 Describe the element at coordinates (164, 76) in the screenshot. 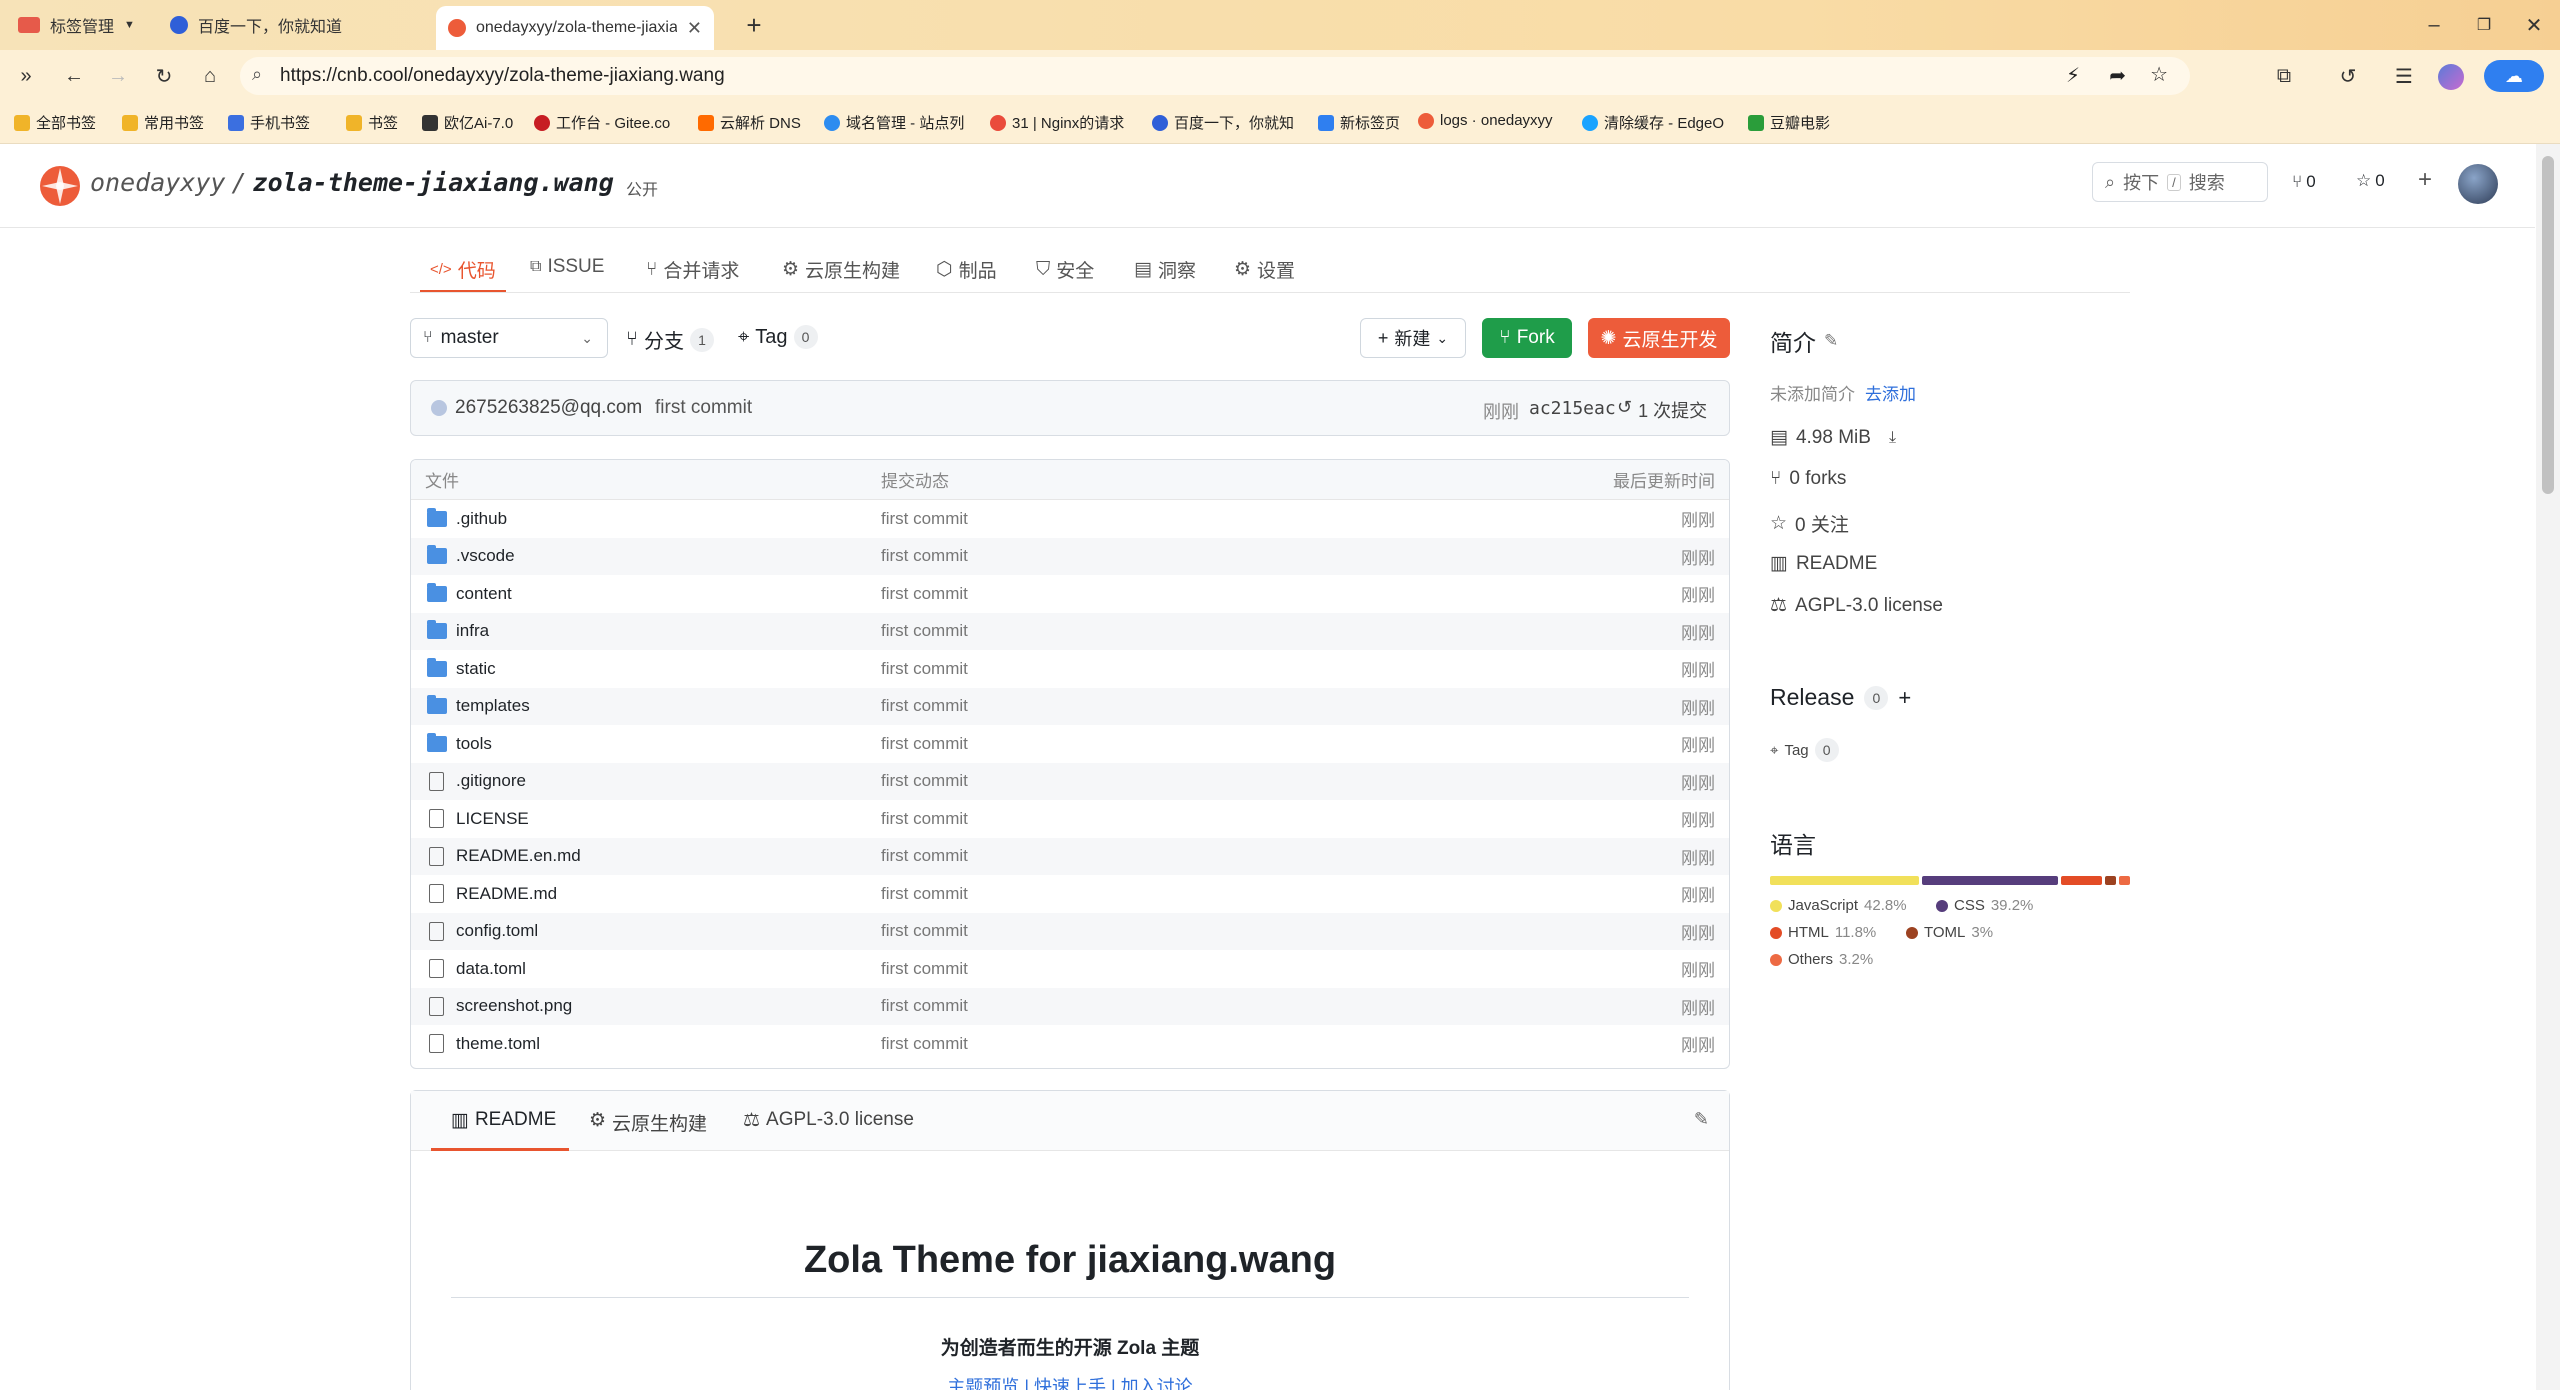

I see `reload-icon: ↻` at that location.